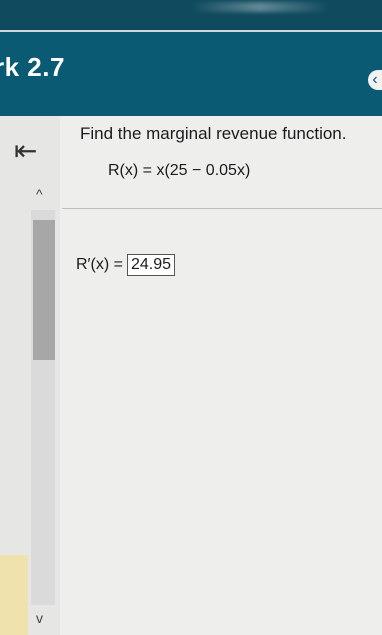 This screenshot has width=382, height=635. I want to click on chevron-left-icon: ‹, so click(375, 80).